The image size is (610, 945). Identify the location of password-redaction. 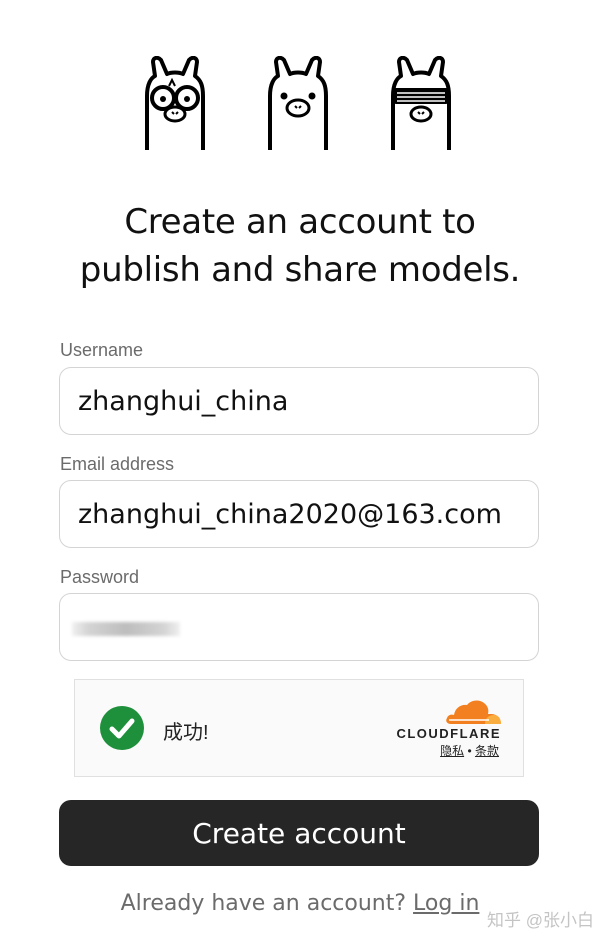
(126, 629).